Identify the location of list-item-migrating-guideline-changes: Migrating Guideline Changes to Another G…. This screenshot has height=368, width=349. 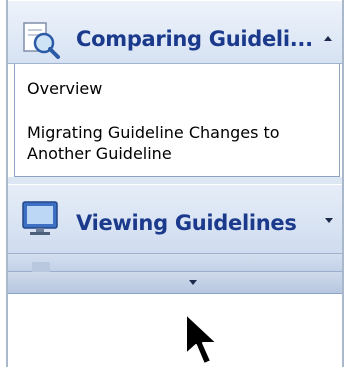
(177, 143).